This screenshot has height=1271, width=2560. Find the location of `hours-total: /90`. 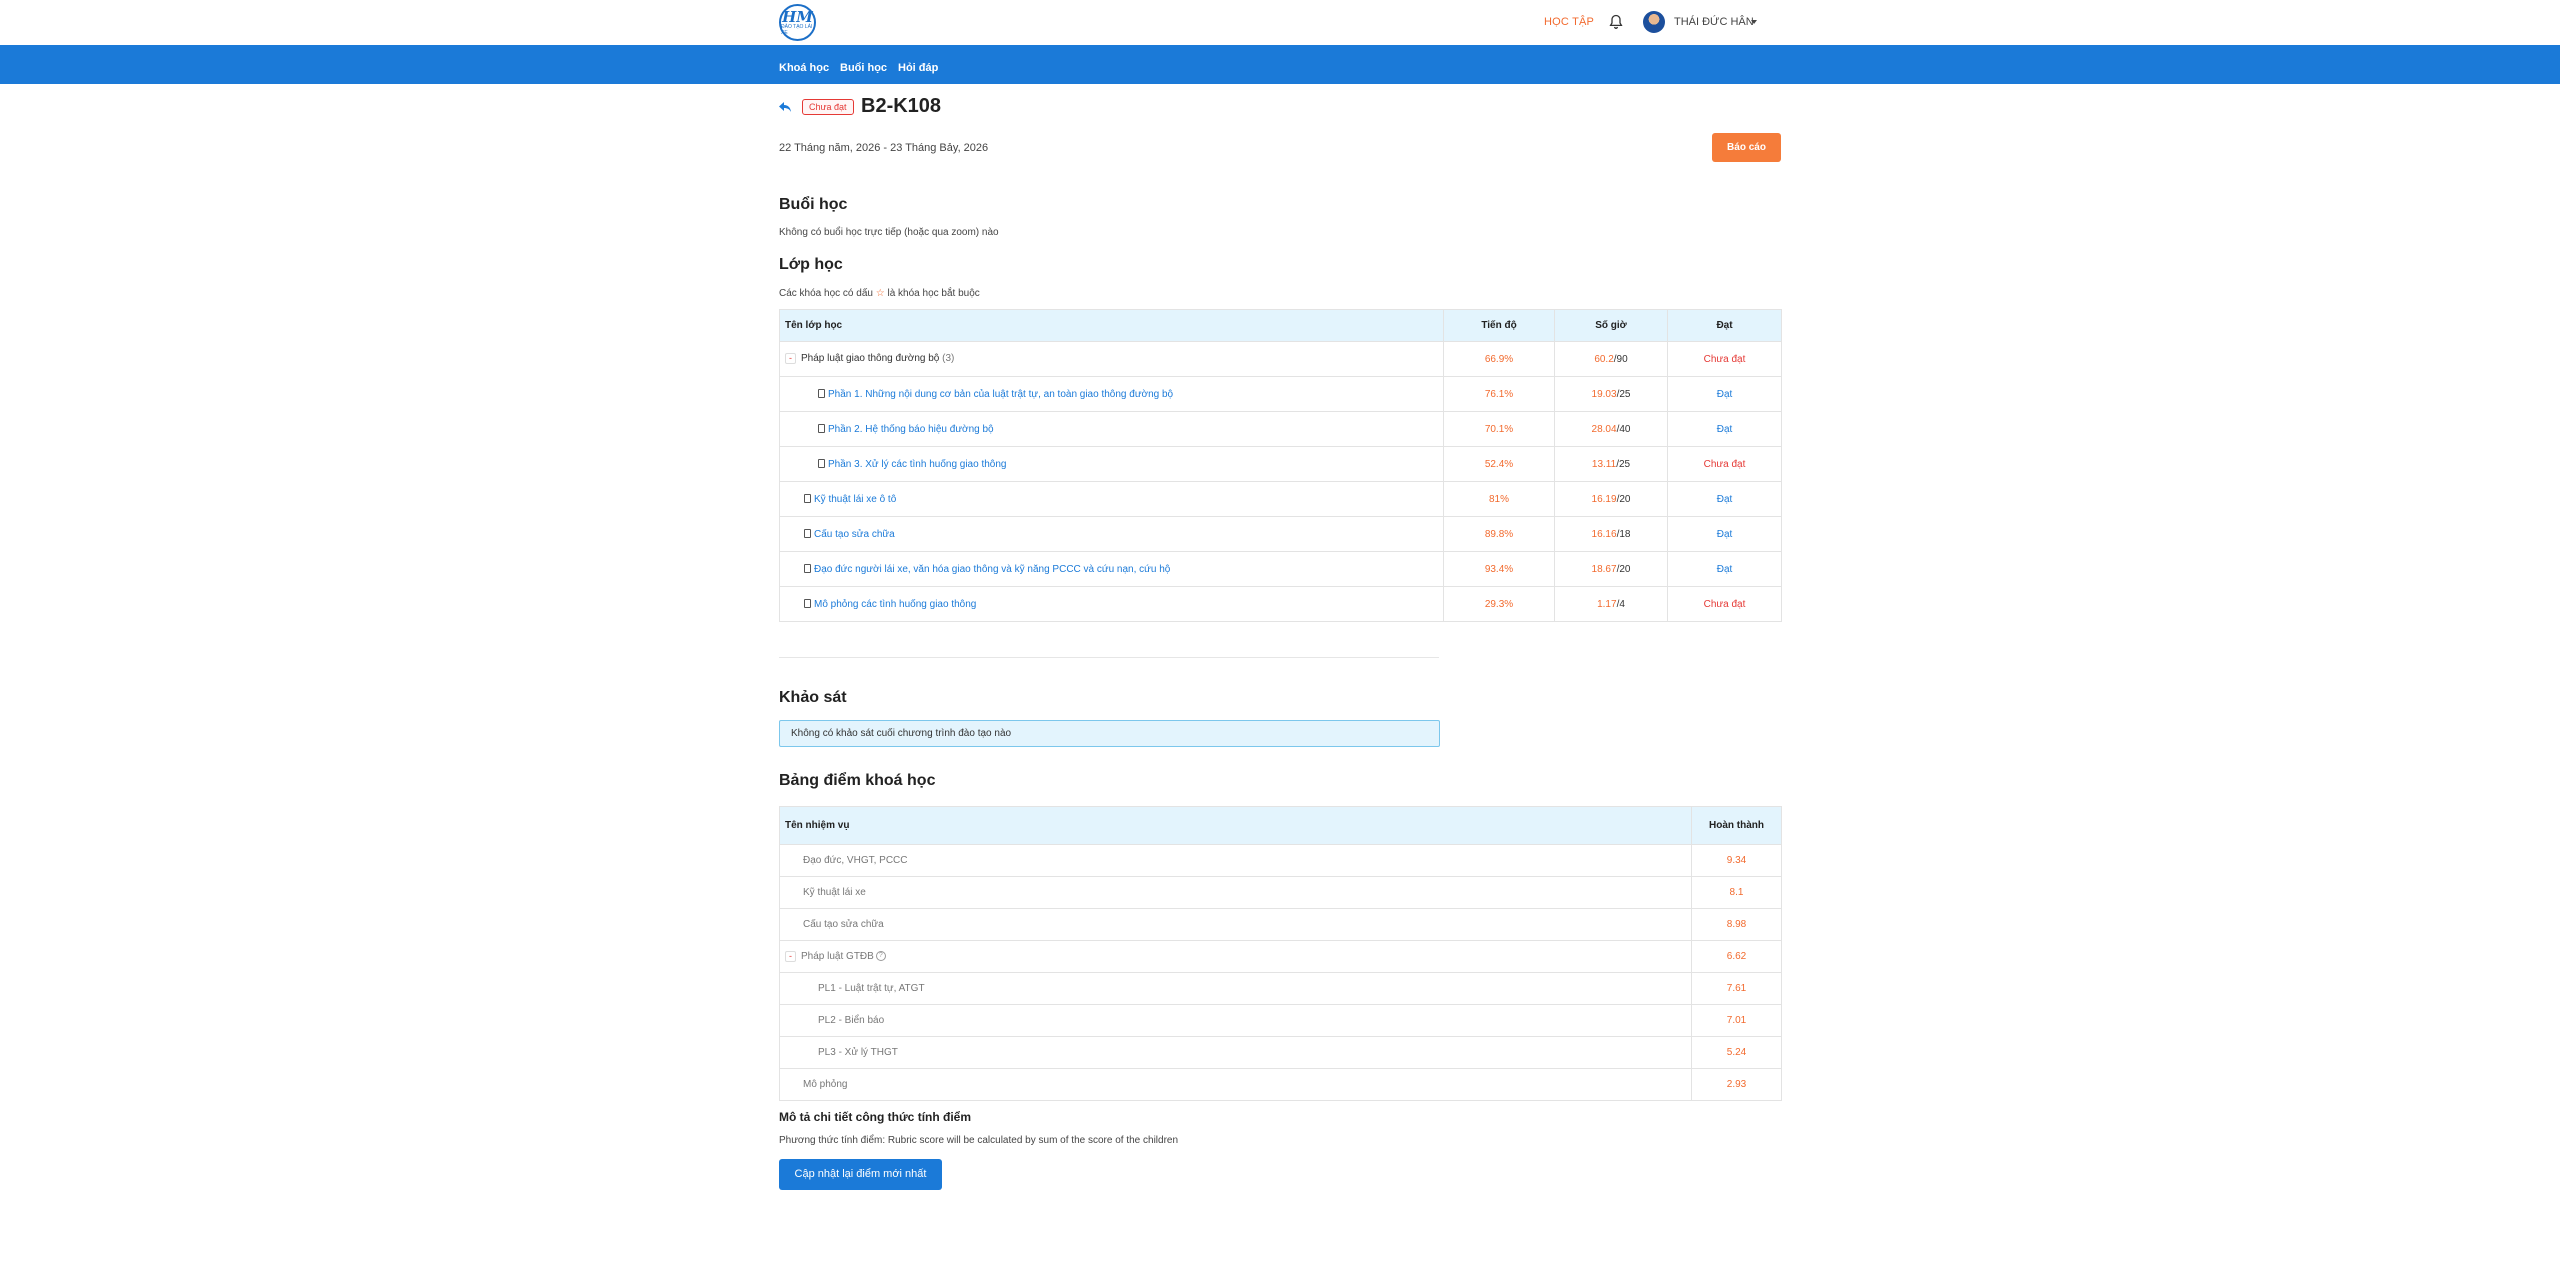

hours-total: /90 is located at coordinates (1620, 359).